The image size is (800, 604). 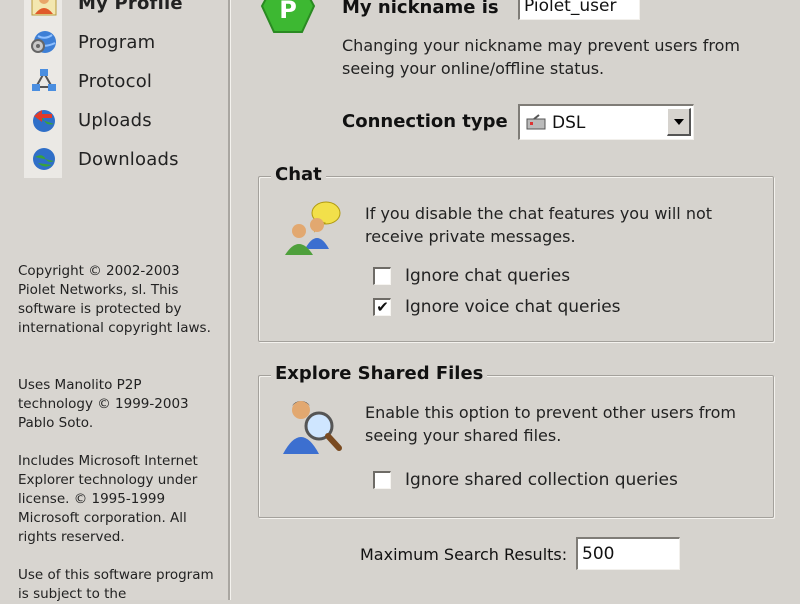 What do you see at coordinates (382, 276) in the screenshot?
I see `ignore-chat-checkbox` at bounding box center [382, 276].